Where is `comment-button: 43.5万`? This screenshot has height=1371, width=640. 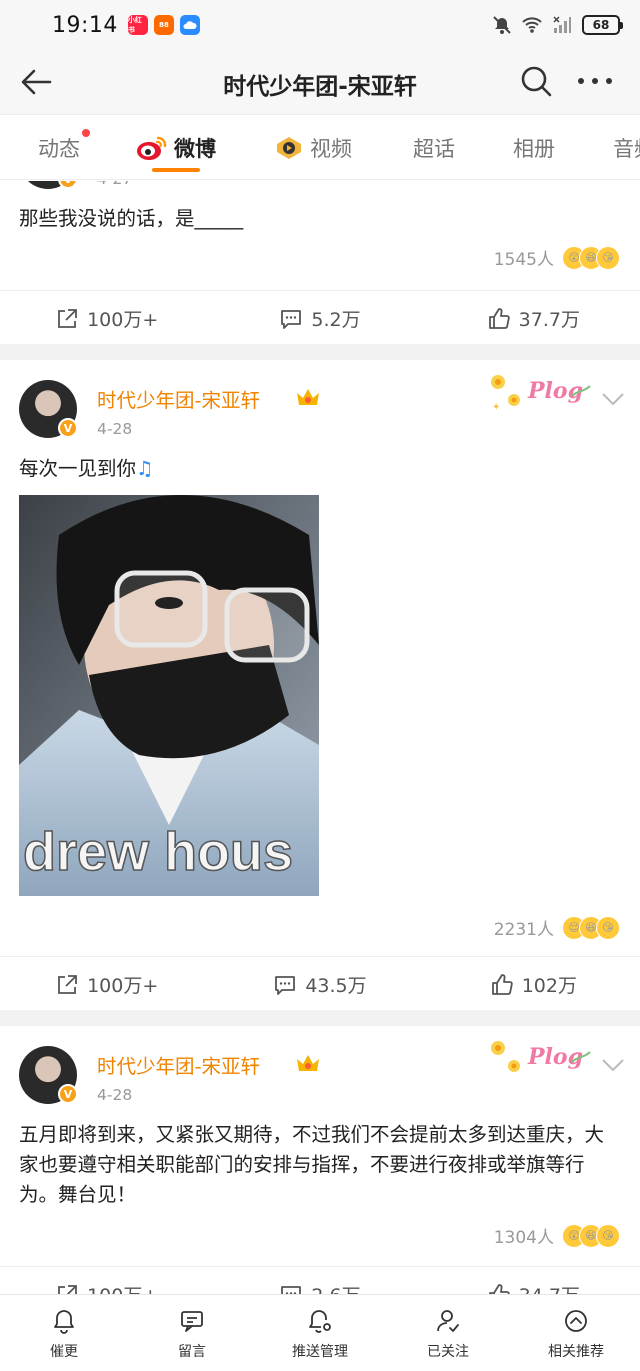
comment-button: 43.5万 is located at coordinates (319, 984).